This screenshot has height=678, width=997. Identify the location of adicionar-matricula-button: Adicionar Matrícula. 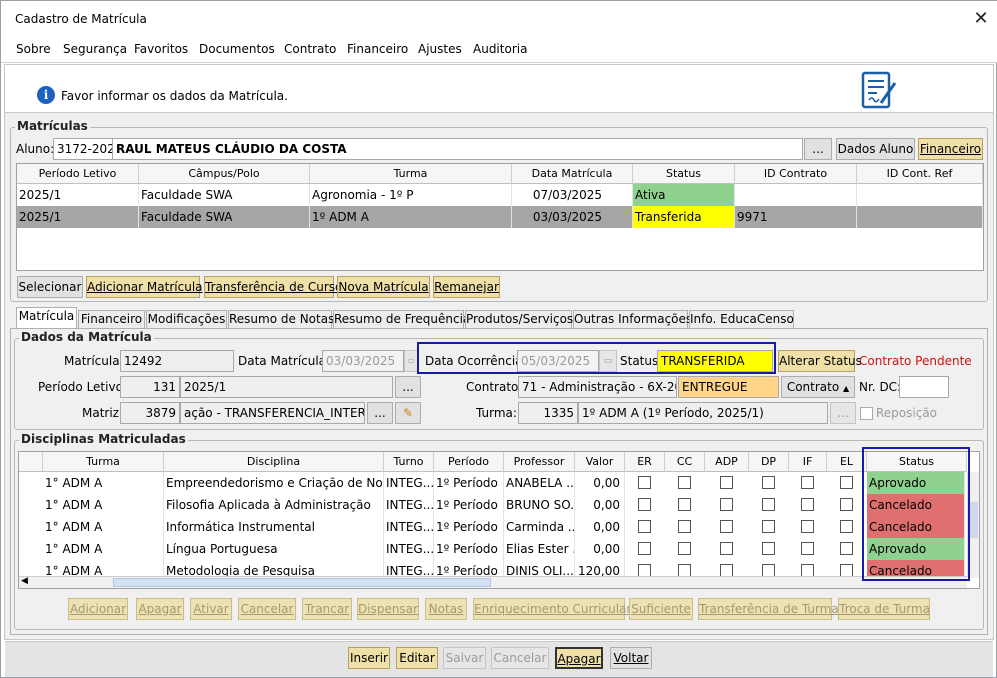
(144, 287).